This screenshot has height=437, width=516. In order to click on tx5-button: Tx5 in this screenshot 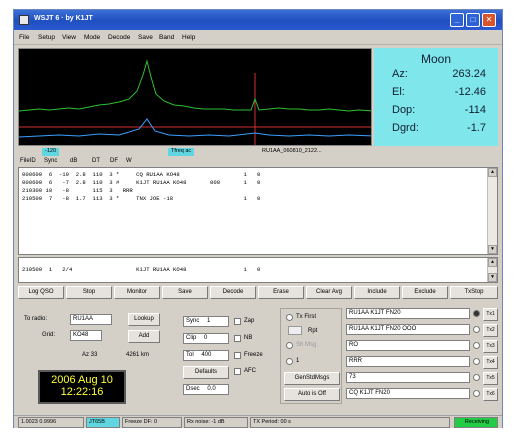, I will do `click(490, 378)`.